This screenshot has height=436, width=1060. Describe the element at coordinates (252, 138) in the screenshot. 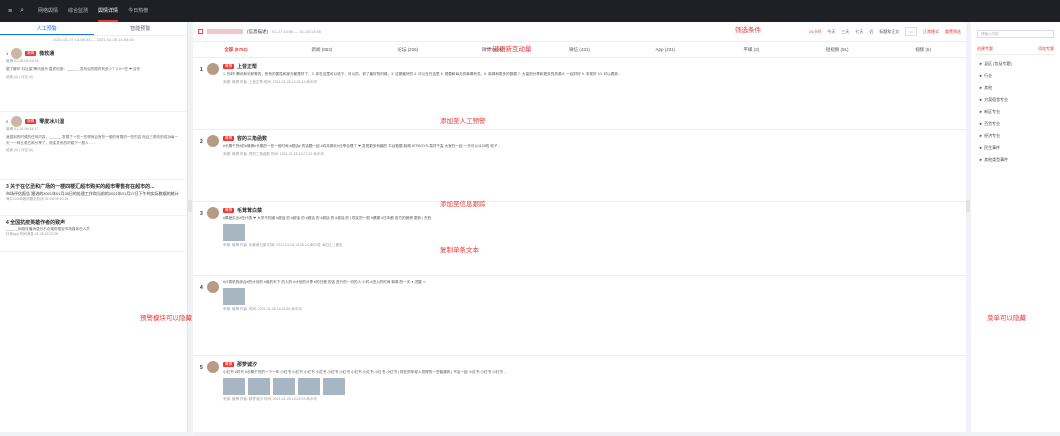

I see `author-name: 容的三角函数` at that location.